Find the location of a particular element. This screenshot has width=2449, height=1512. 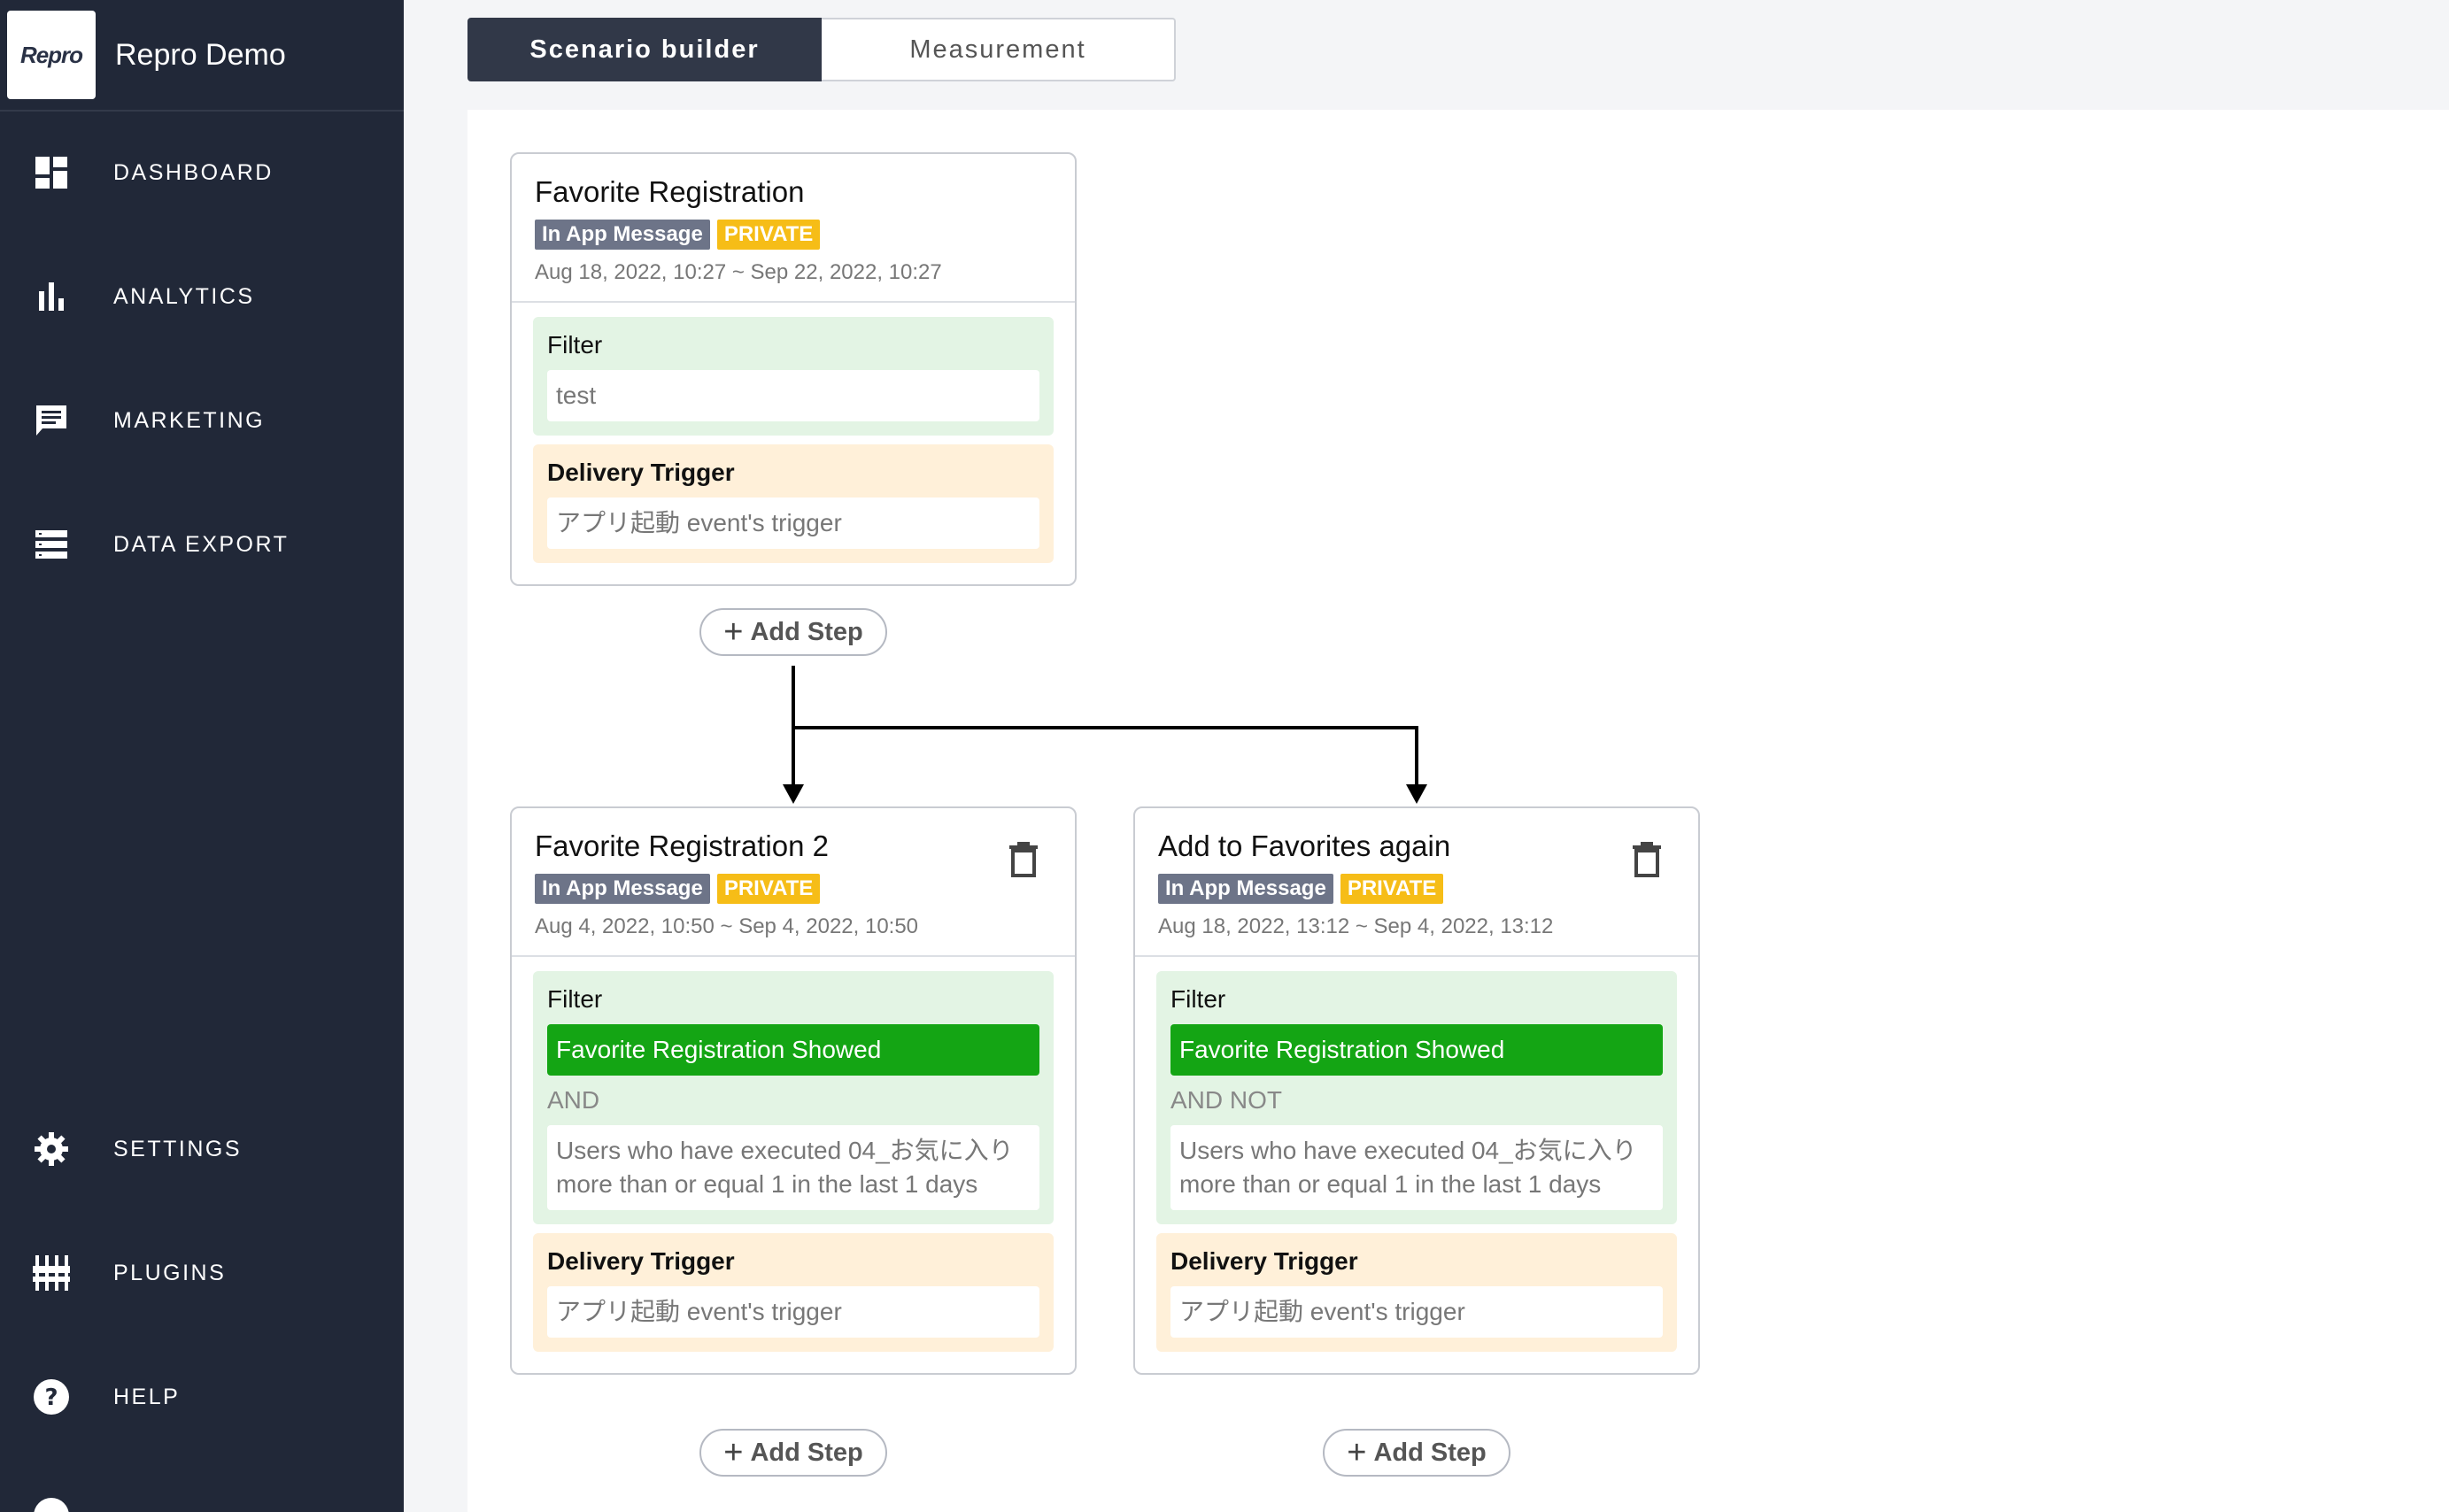

logic-operator: AND is located at coordinates (573, 1100).